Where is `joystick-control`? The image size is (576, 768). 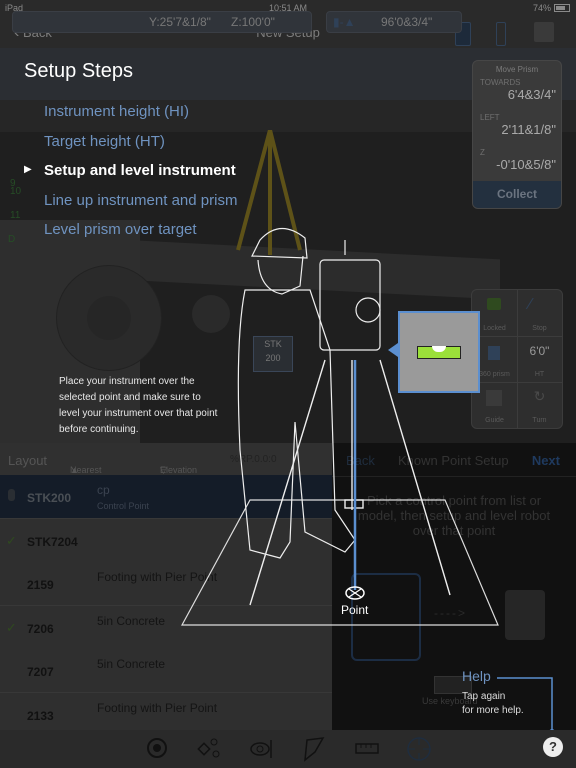
joystick-control is located at coordinates (109, 318).